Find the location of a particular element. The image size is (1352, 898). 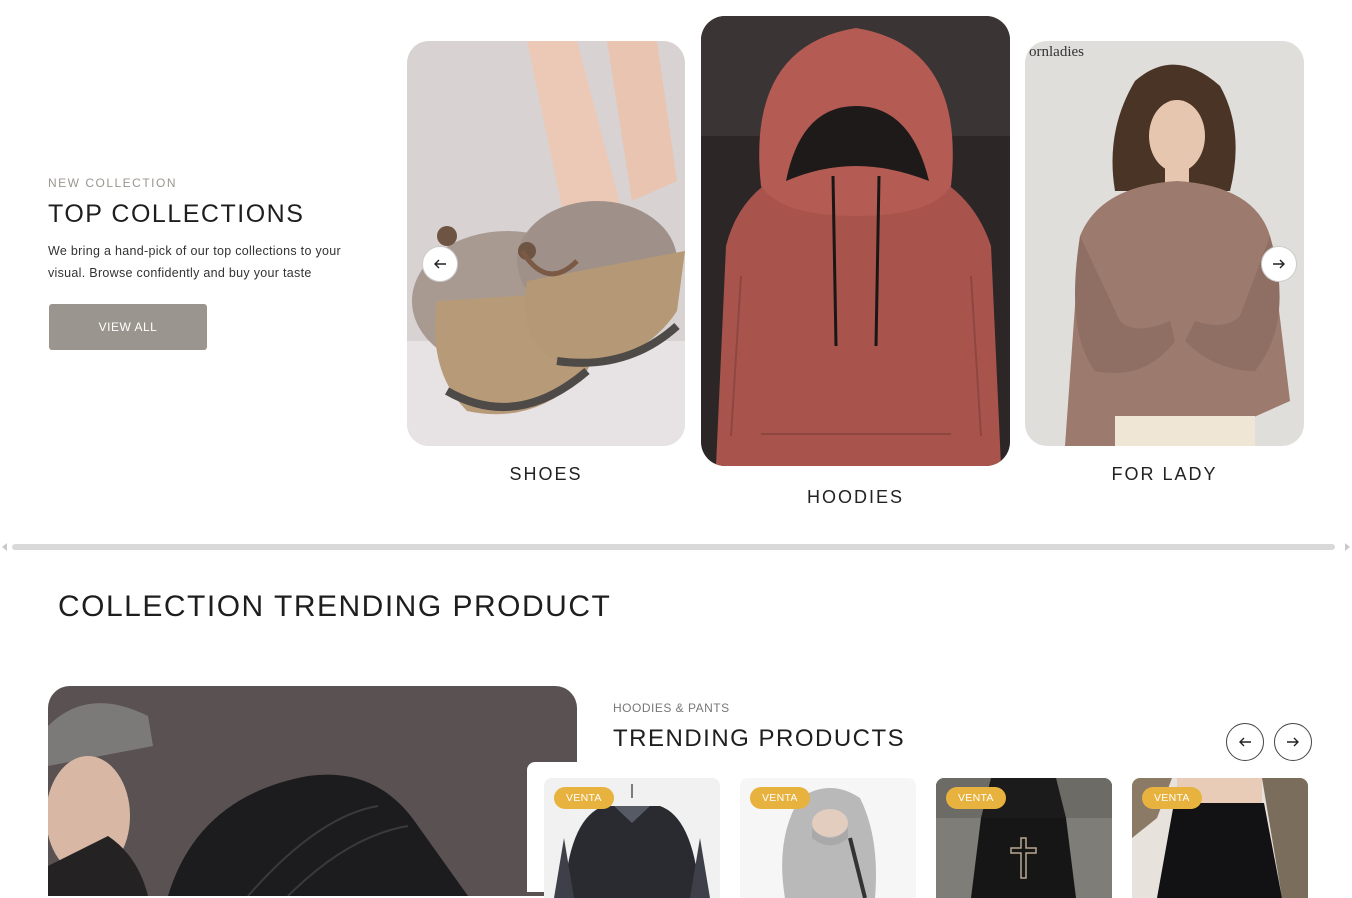

trending-next-button is located at coordinates (1293, 742).